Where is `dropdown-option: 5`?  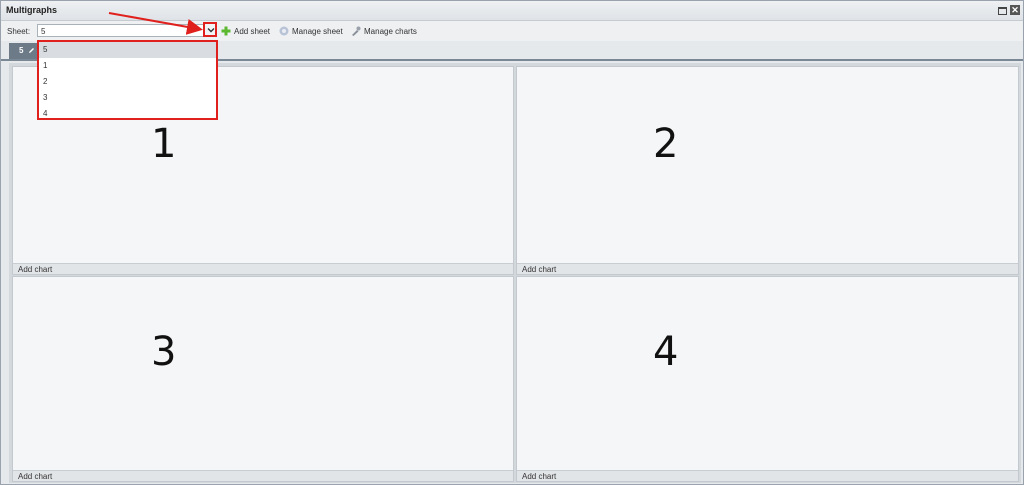 dropdown-option: 5 is located at coordinates (127, 50).